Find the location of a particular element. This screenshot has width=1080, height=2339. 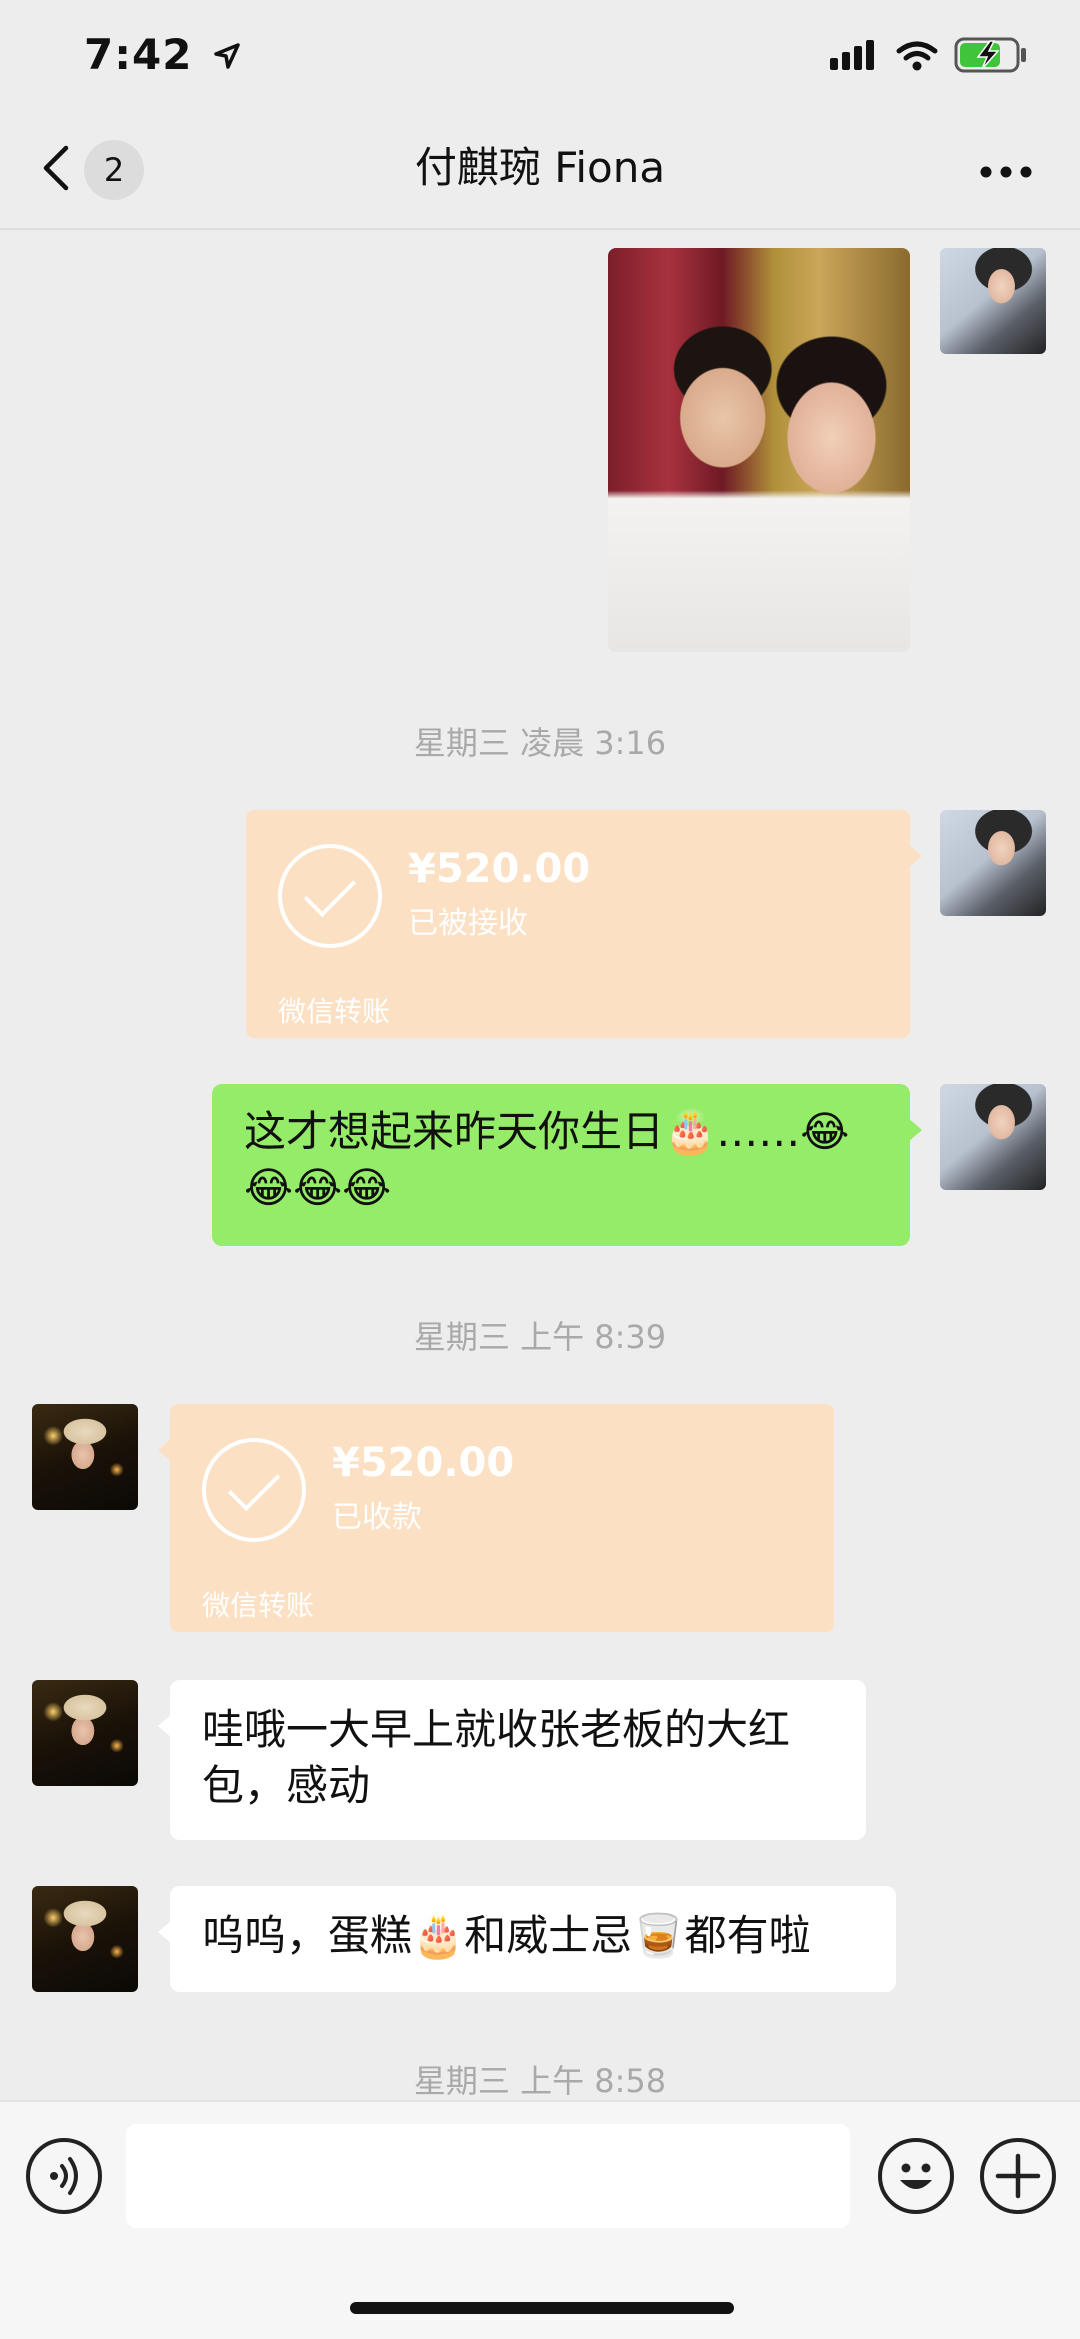

transfer-card-received: ¥520.00 已收款 微信转账 is located at coordinates (502, 1518).